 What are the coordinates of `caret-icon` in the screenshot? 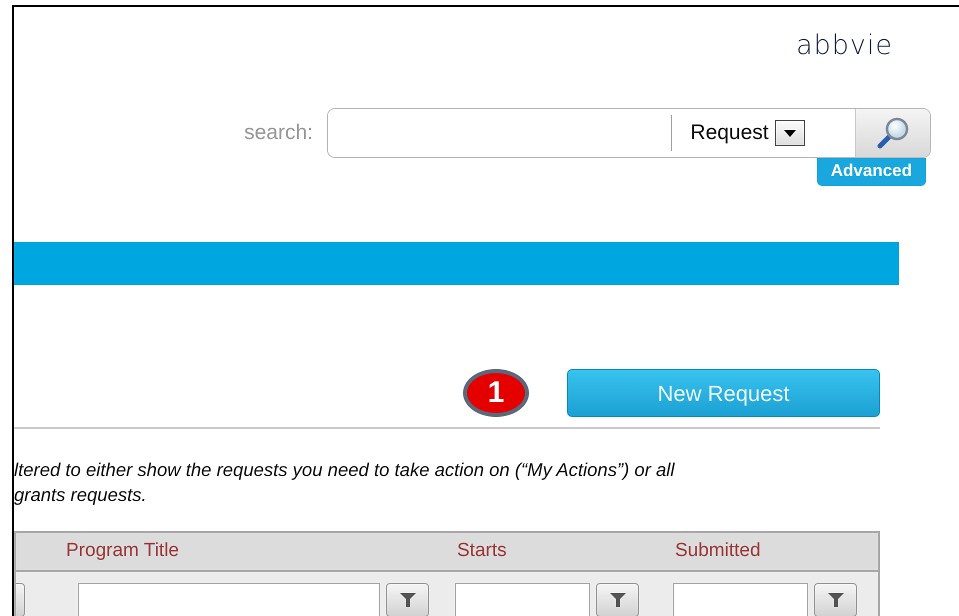 It's located at (790, 133).